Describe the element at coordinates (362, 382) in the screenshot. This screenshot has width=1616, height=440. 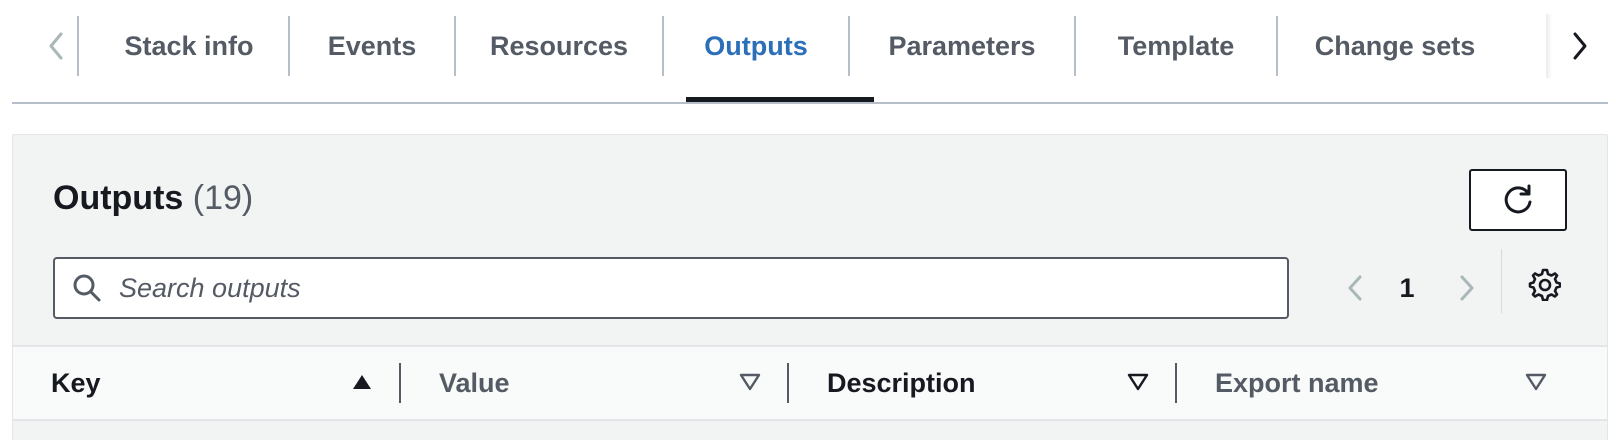
I see `sort-ascending-icon` at that location.